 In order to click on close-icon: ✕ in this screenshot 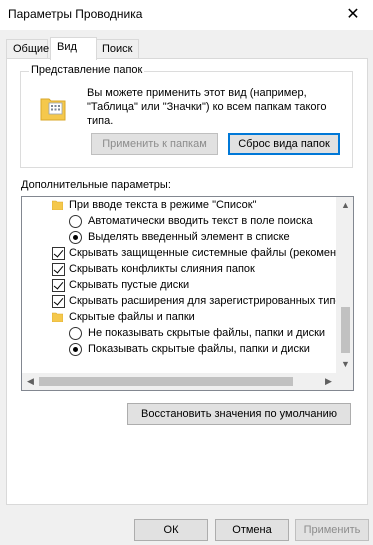, I will do `click(353, 15)`.